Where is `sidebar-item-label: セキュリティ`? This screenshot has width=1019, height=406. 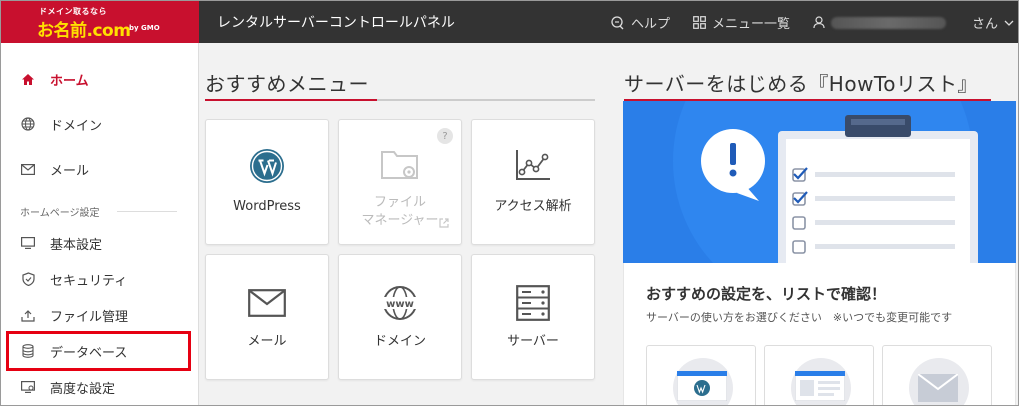 sidebar-item-label: セキュリティ is located at coordinates (89, 281).